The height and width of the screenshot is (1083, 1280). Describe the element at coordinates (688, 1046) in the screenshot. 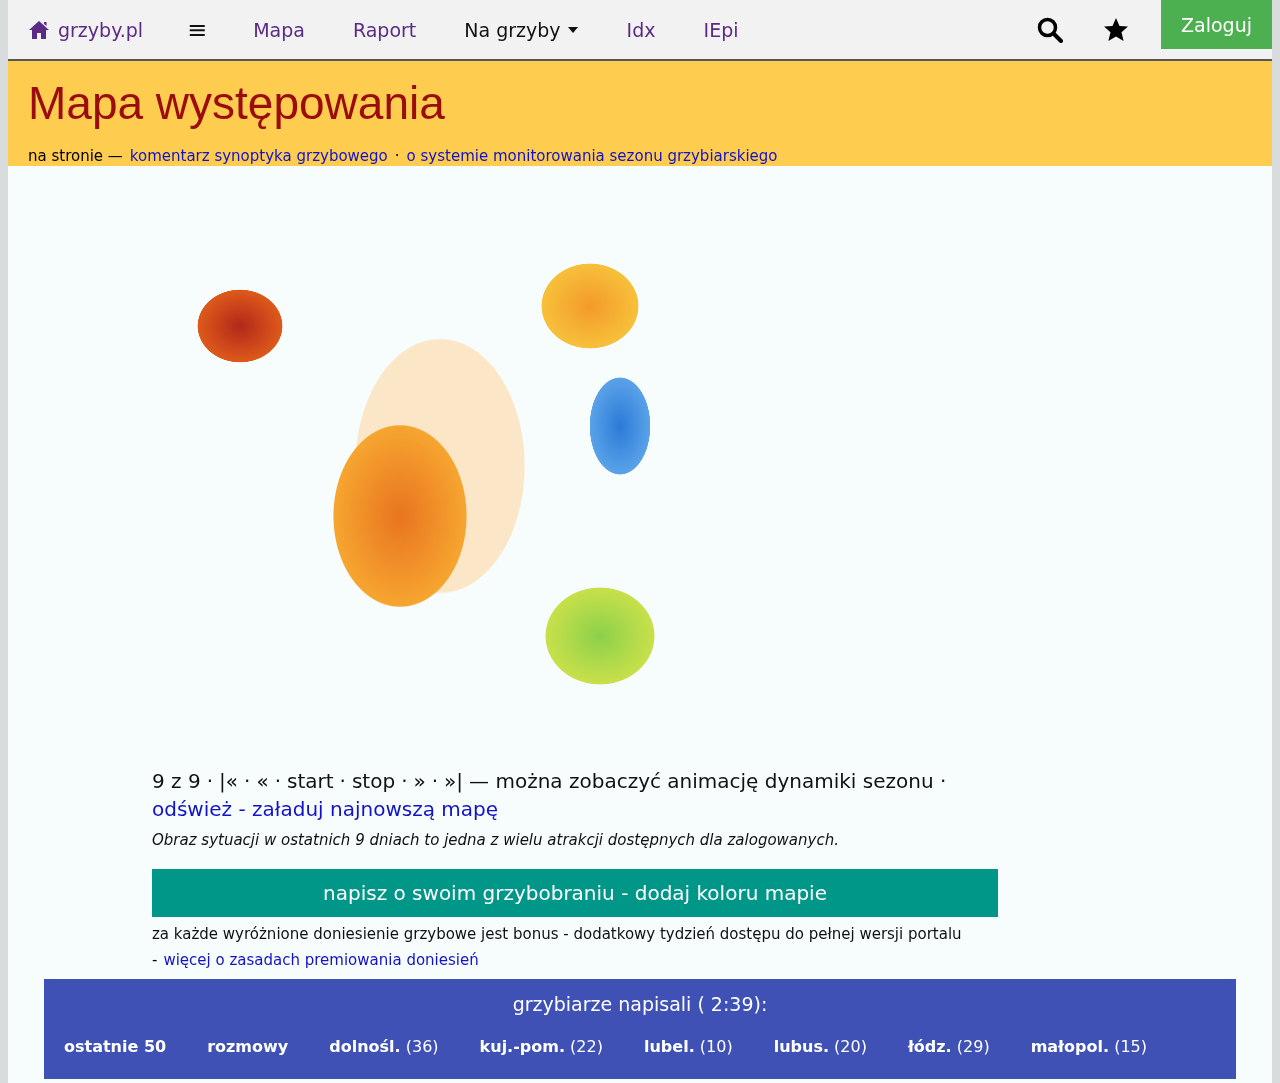

I see `region-tab: lubel. (10)` at that location.